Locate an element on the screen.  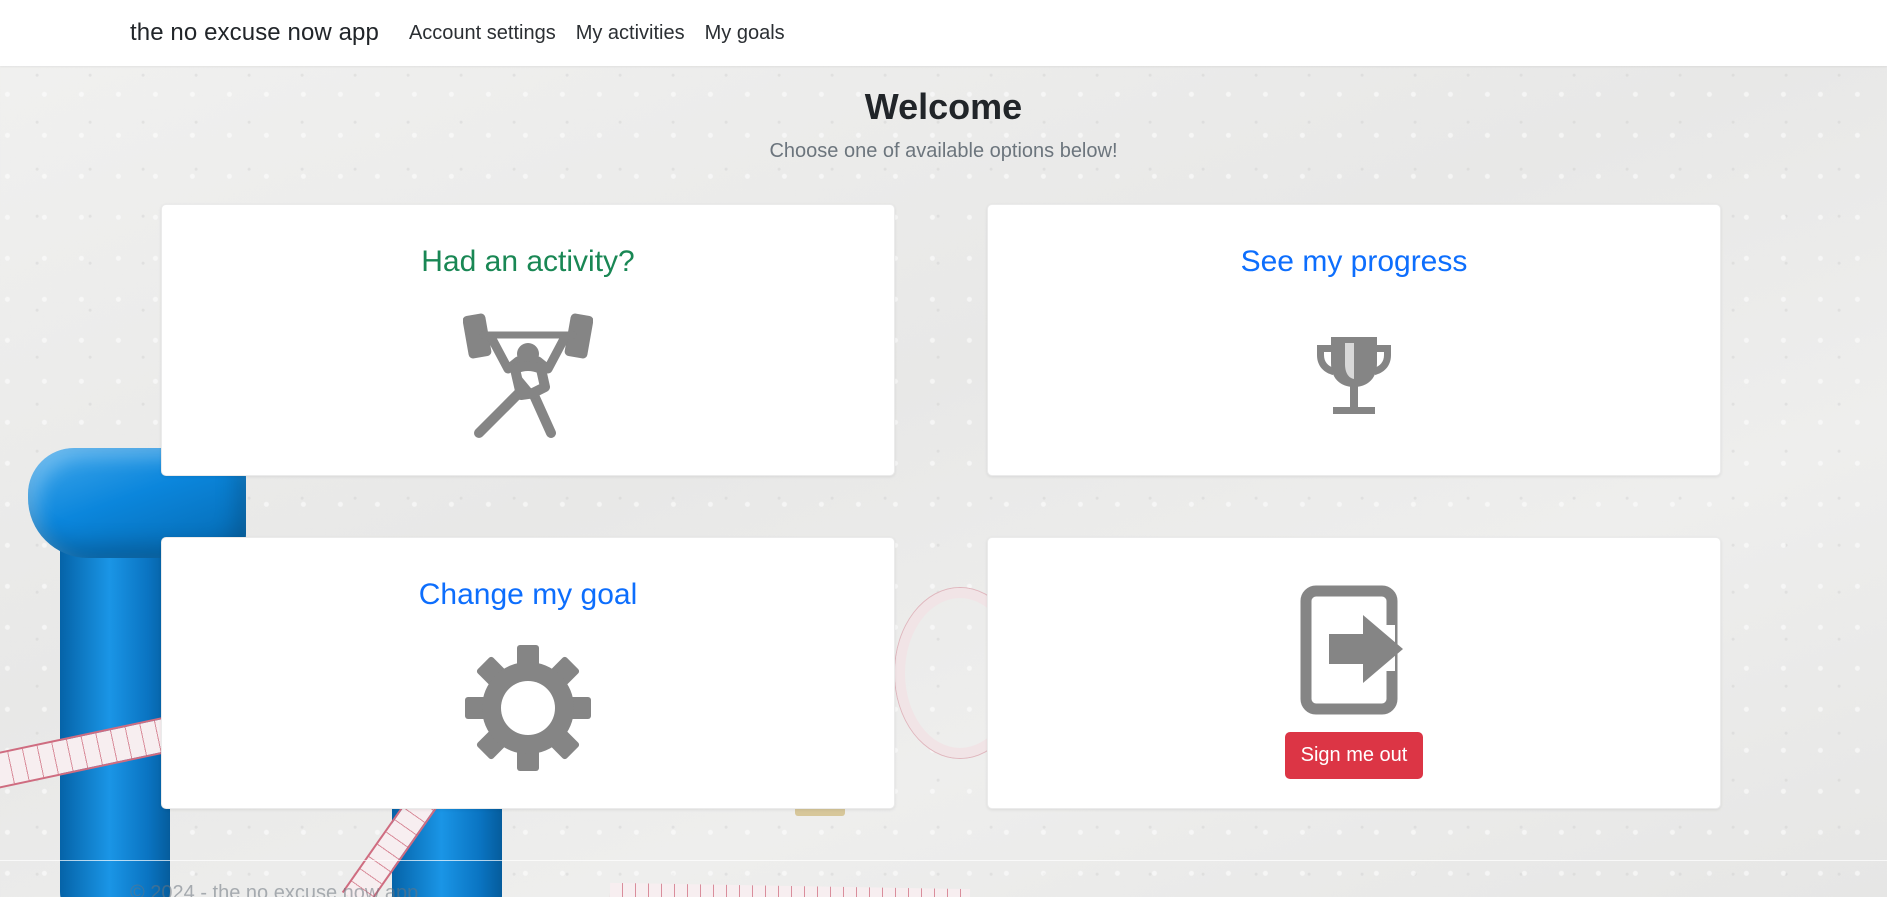
brand-link: the no excuse now app is located at coordinates (254, 33).